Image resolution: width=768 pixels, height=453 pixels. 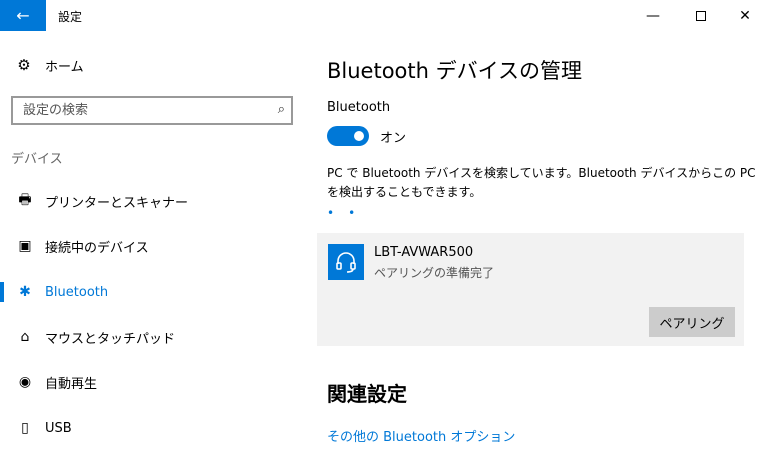 I want to click on search-box: ⌕, so click(x=152, y=110).